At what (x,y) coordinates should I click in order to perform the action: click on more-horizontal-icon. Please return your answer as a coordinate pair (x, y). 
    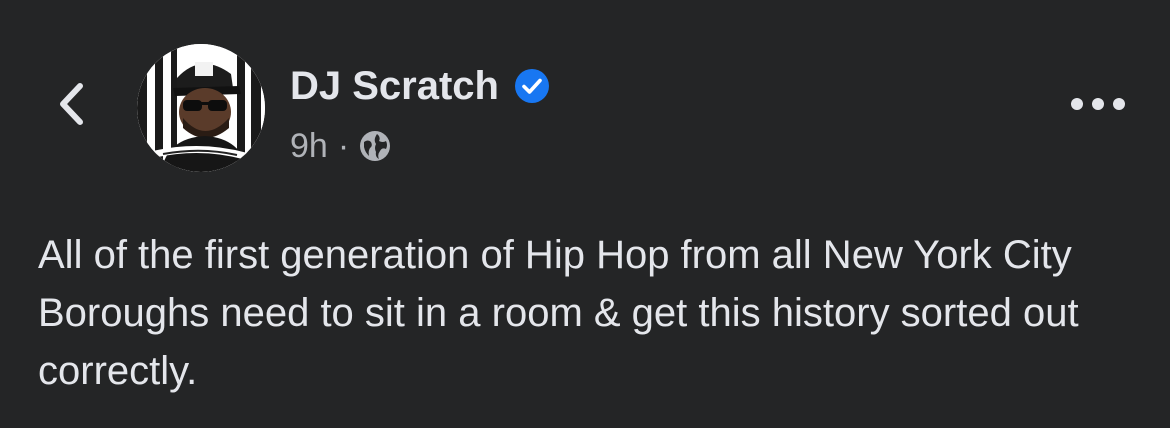
    Looking at the image, I should click on (1098, 104).